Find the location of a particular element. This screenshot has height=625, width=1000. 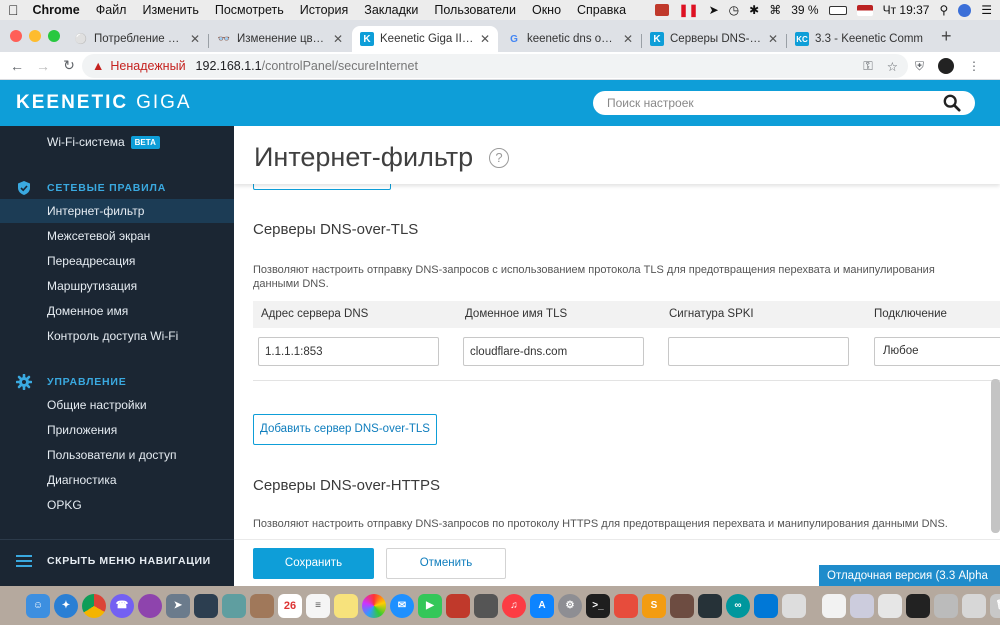

messages-icon: ✉ is located at coordinates (402, 605).